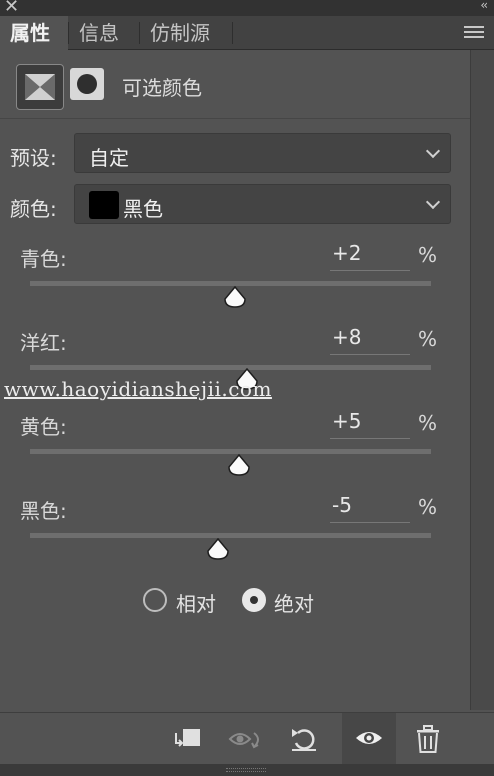 This screenshot has width=494, height=776. What do you see at coordinates (428, 739) in the screenshot?
I see `trash-icon` at bounding box center [428, 739].